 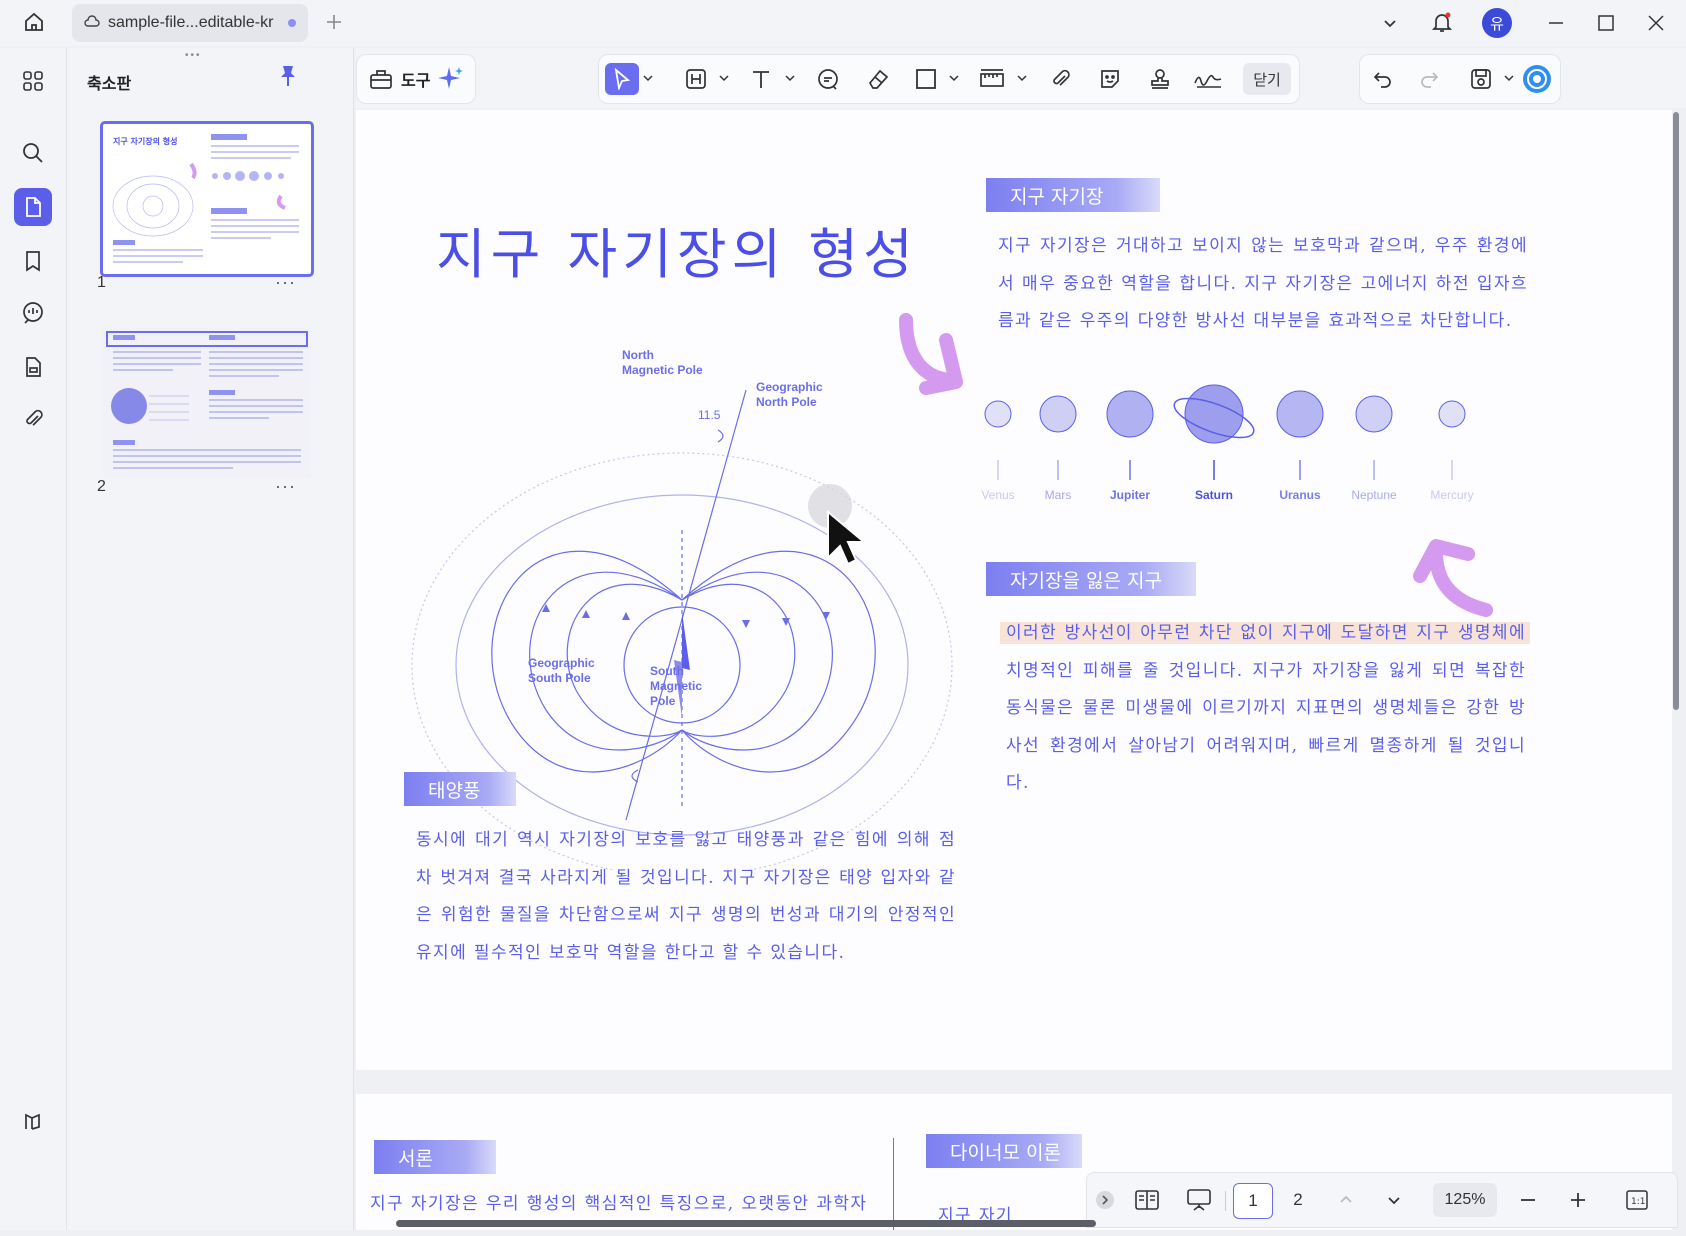 What do you see at coordinates (1147, 1200) in the screenshot?
I see `page-layout-icon` at bounding box center [1147, 1200].